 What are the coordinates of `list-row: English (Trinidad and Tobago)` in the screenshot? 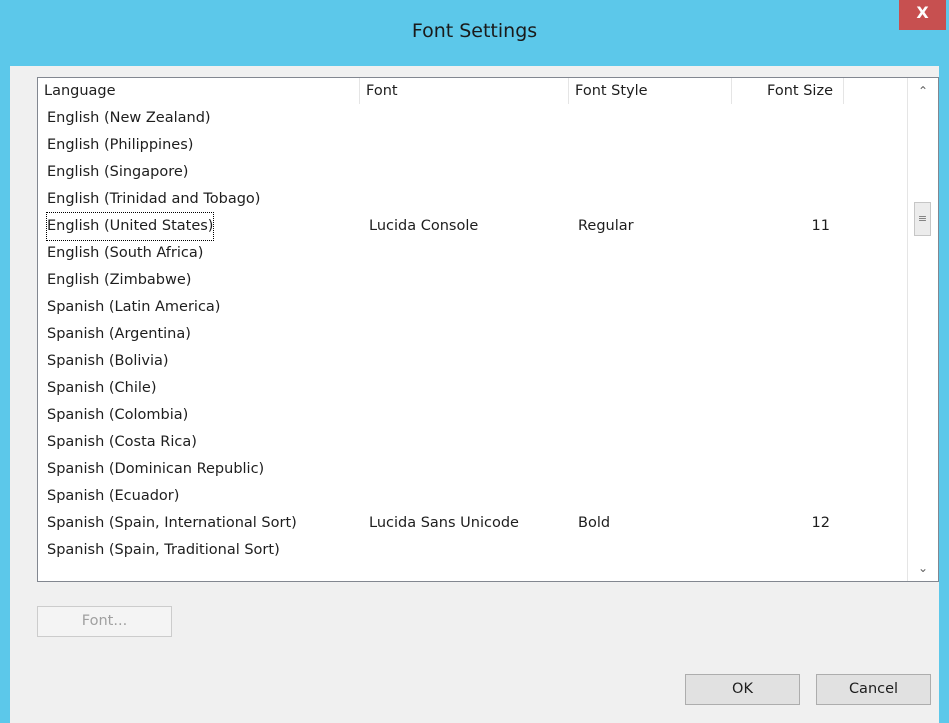 It's located at (473, 199).